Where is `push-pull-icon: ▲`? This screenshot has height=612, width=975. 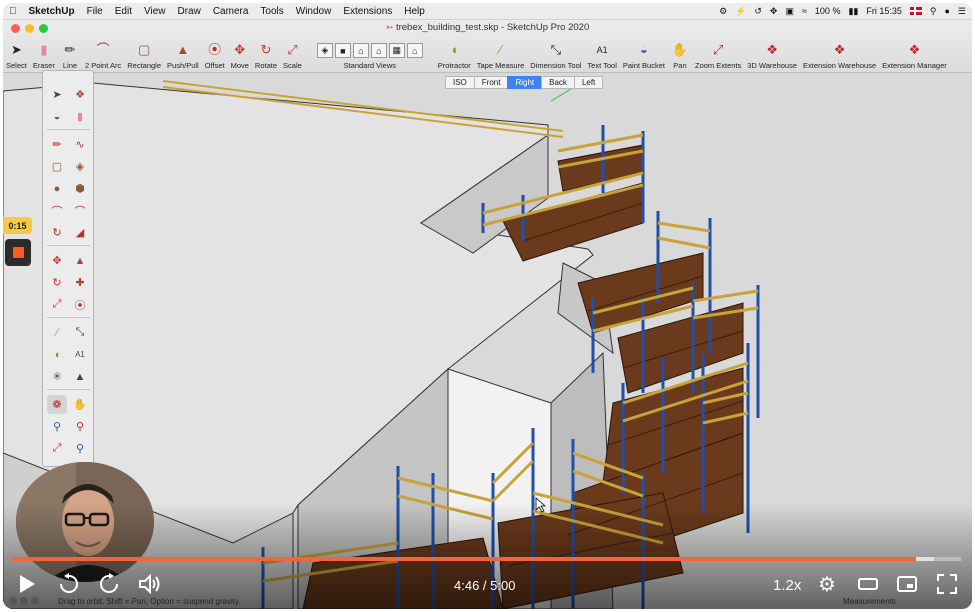
push-pull-icon: ▲ is located at coordinates (80, 260).